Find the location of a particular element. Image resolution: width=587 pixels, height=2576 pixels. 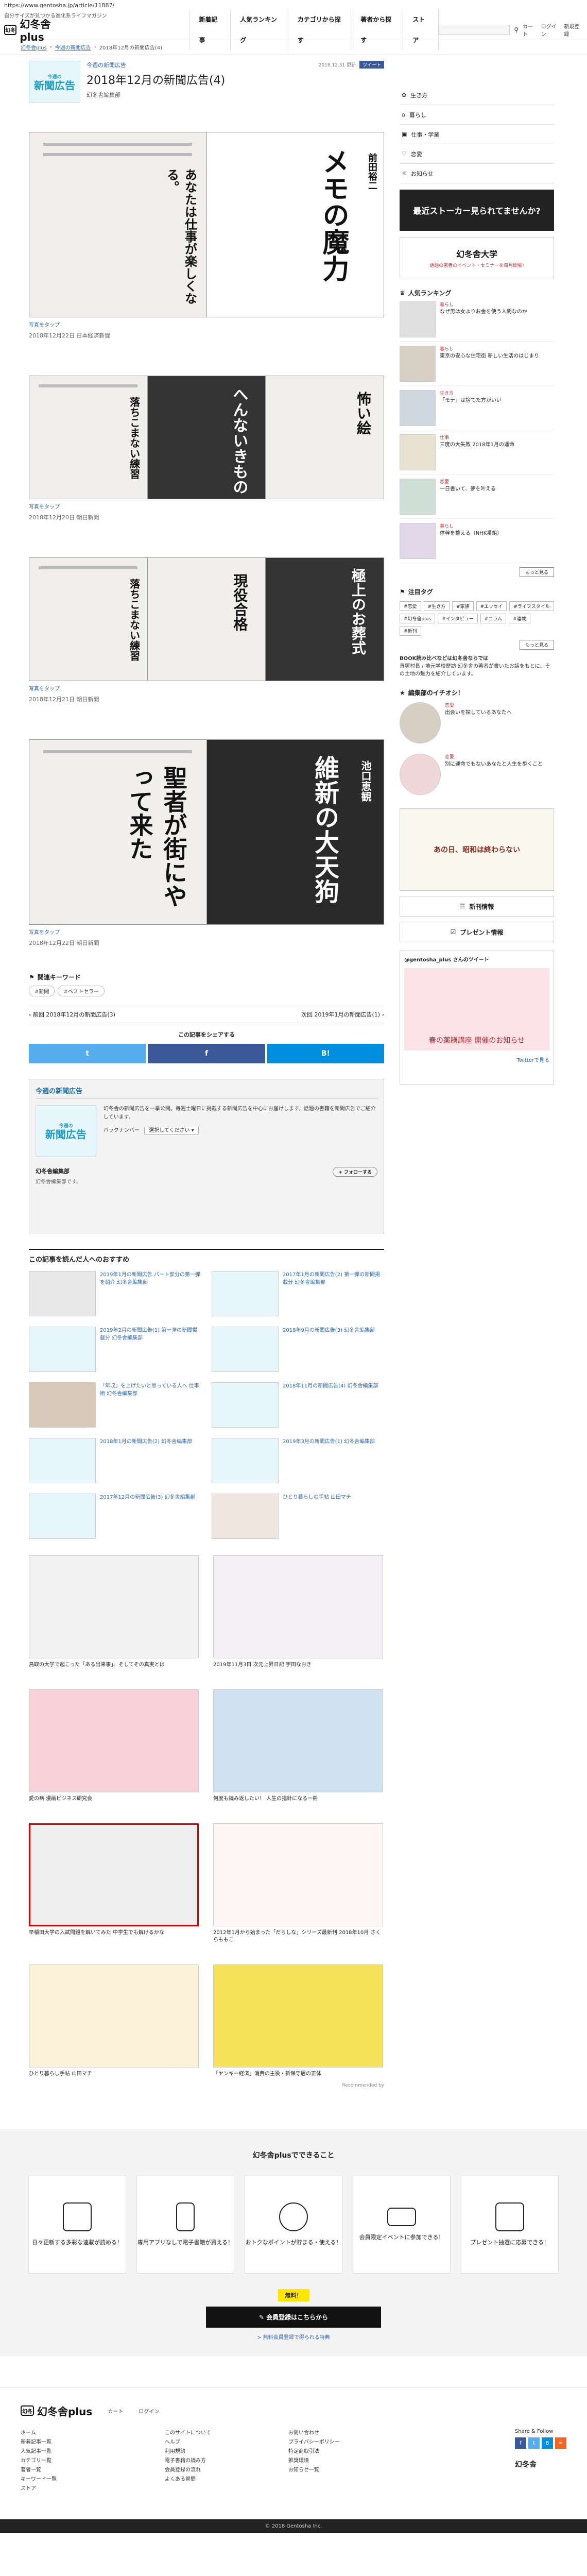

footer-link: お知らせ一覧 is located at coordinates (339, 2470).